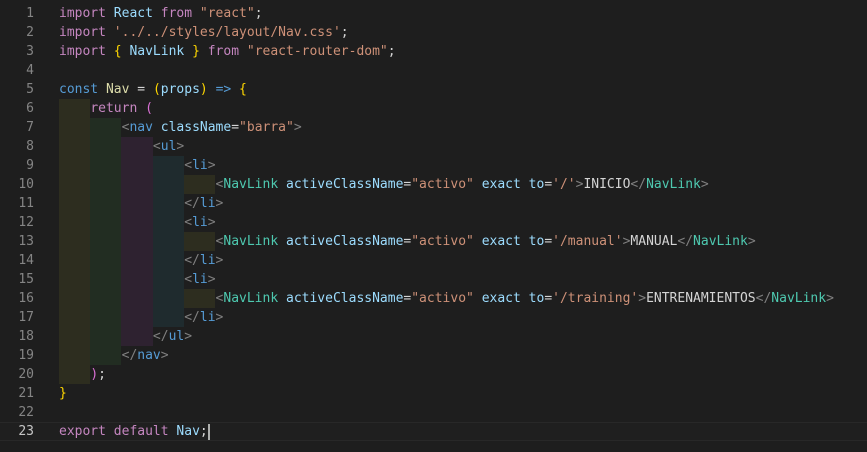 The height and width of the screenshot is (452, 867). Describe the element at coordinates (30, 32) in the screenshot. I see `line-number: 2` at that location.